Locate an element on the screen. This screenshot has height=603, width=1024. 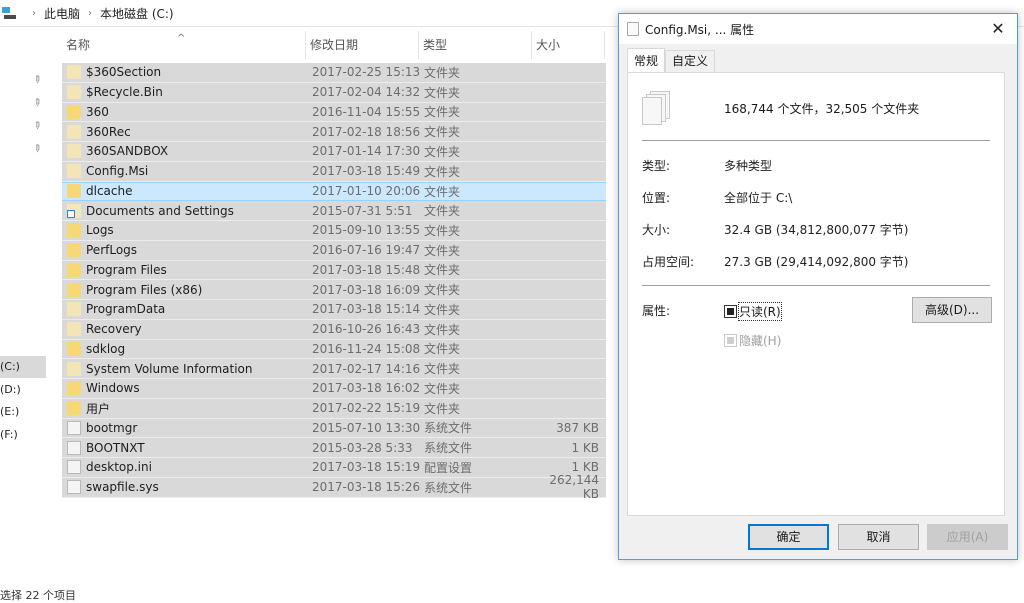
file-row: bootmgr 2015-07-10 13:30 系统文件 387 KB is located at coordinates (334, 428).